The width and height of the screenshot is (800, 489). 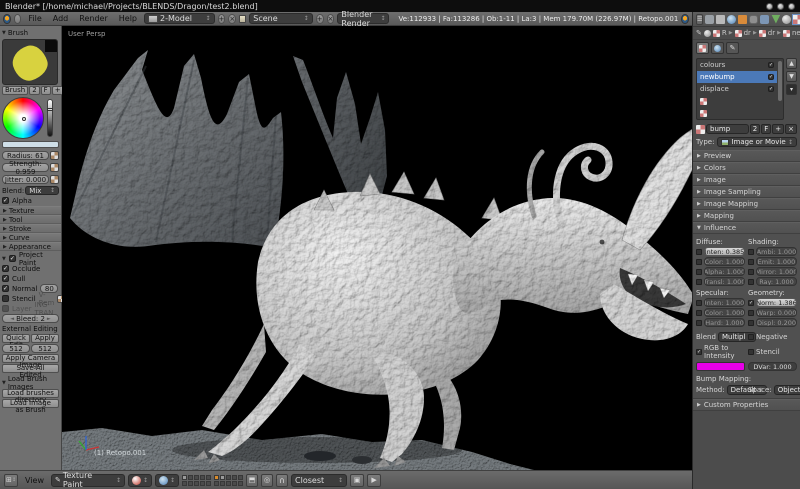 What do you see at coordinates (737, 77) in the screenshot?
I see `texture-slot-row-selected: newbump ✓` at bounding box center [737, 77].